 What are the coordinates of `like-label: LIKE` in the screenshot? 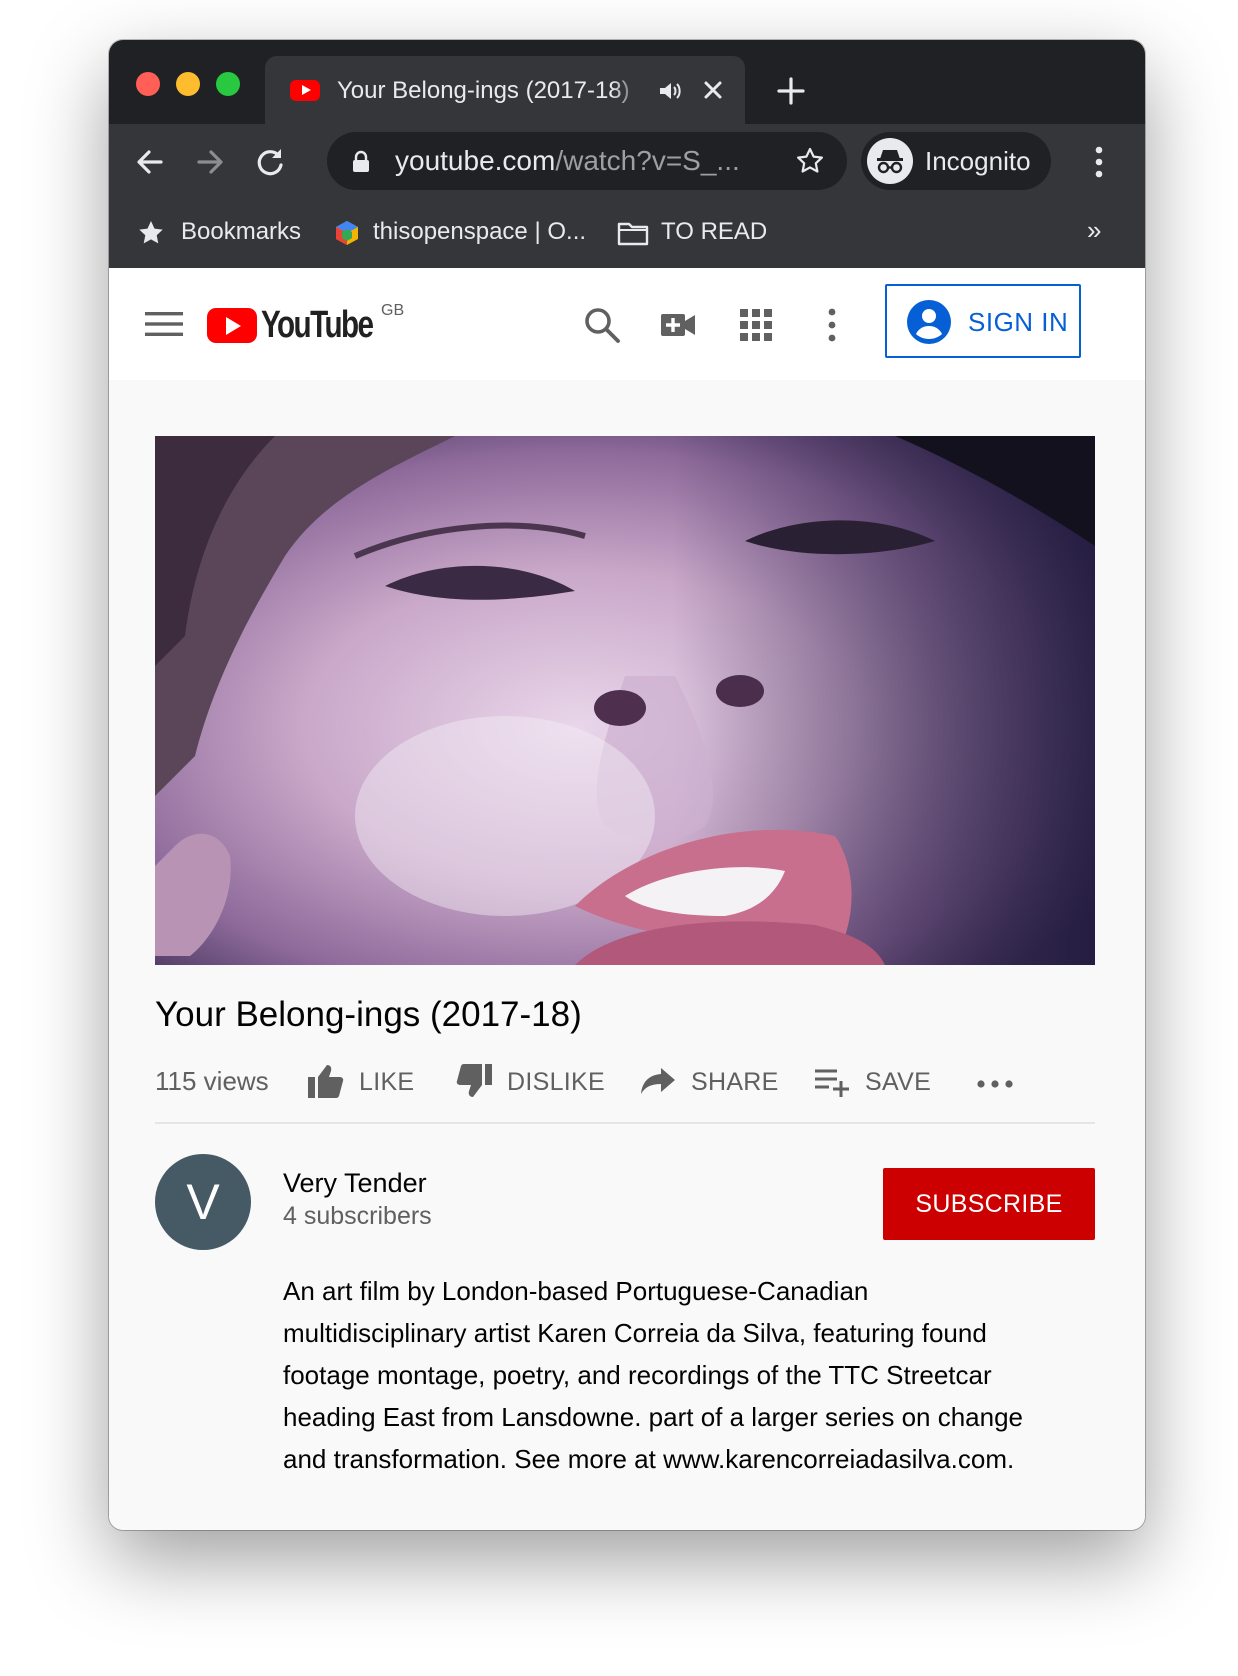 It's located at (387, 1082).